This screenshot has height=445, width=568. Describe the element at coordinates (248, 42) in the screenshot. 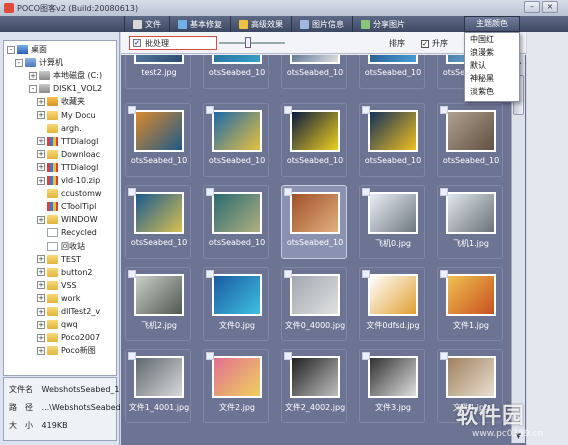

I see `slider-thumb` at that location.